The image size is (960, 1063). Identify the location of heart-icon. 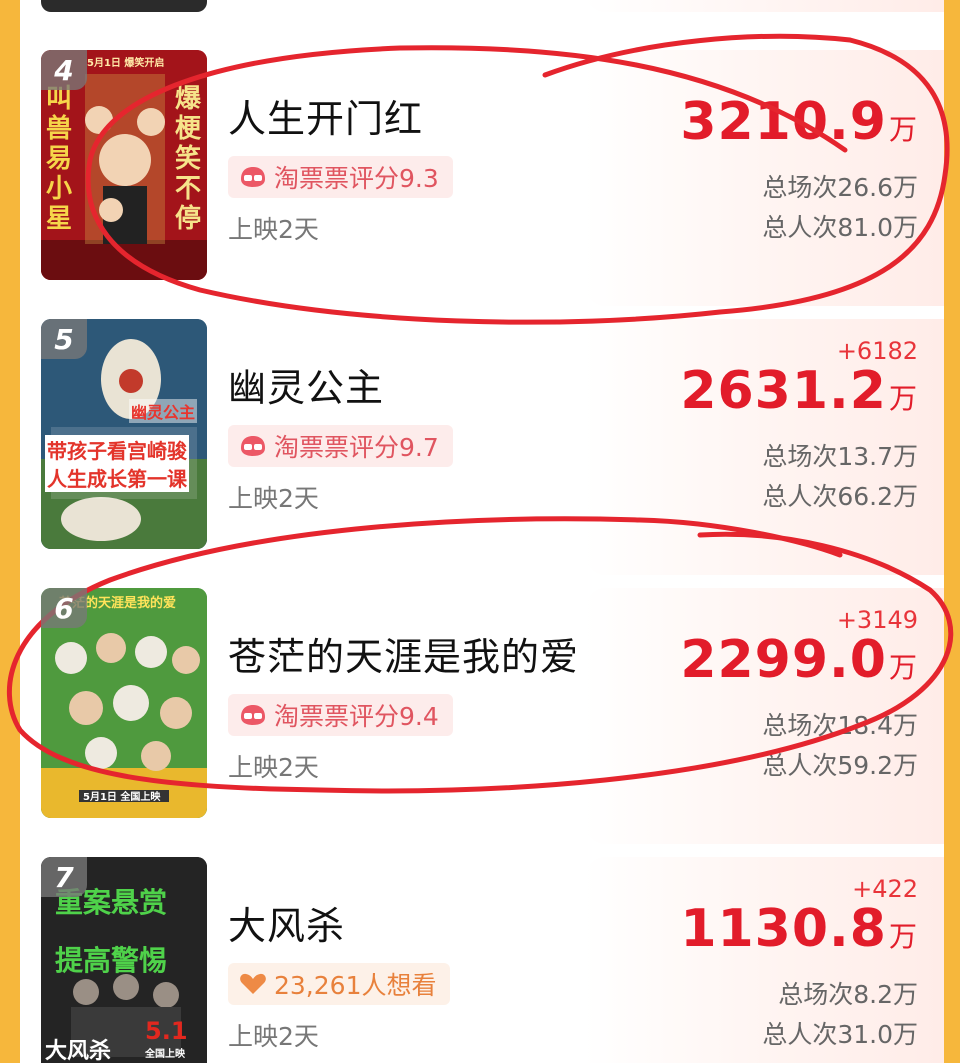
(253, 983).